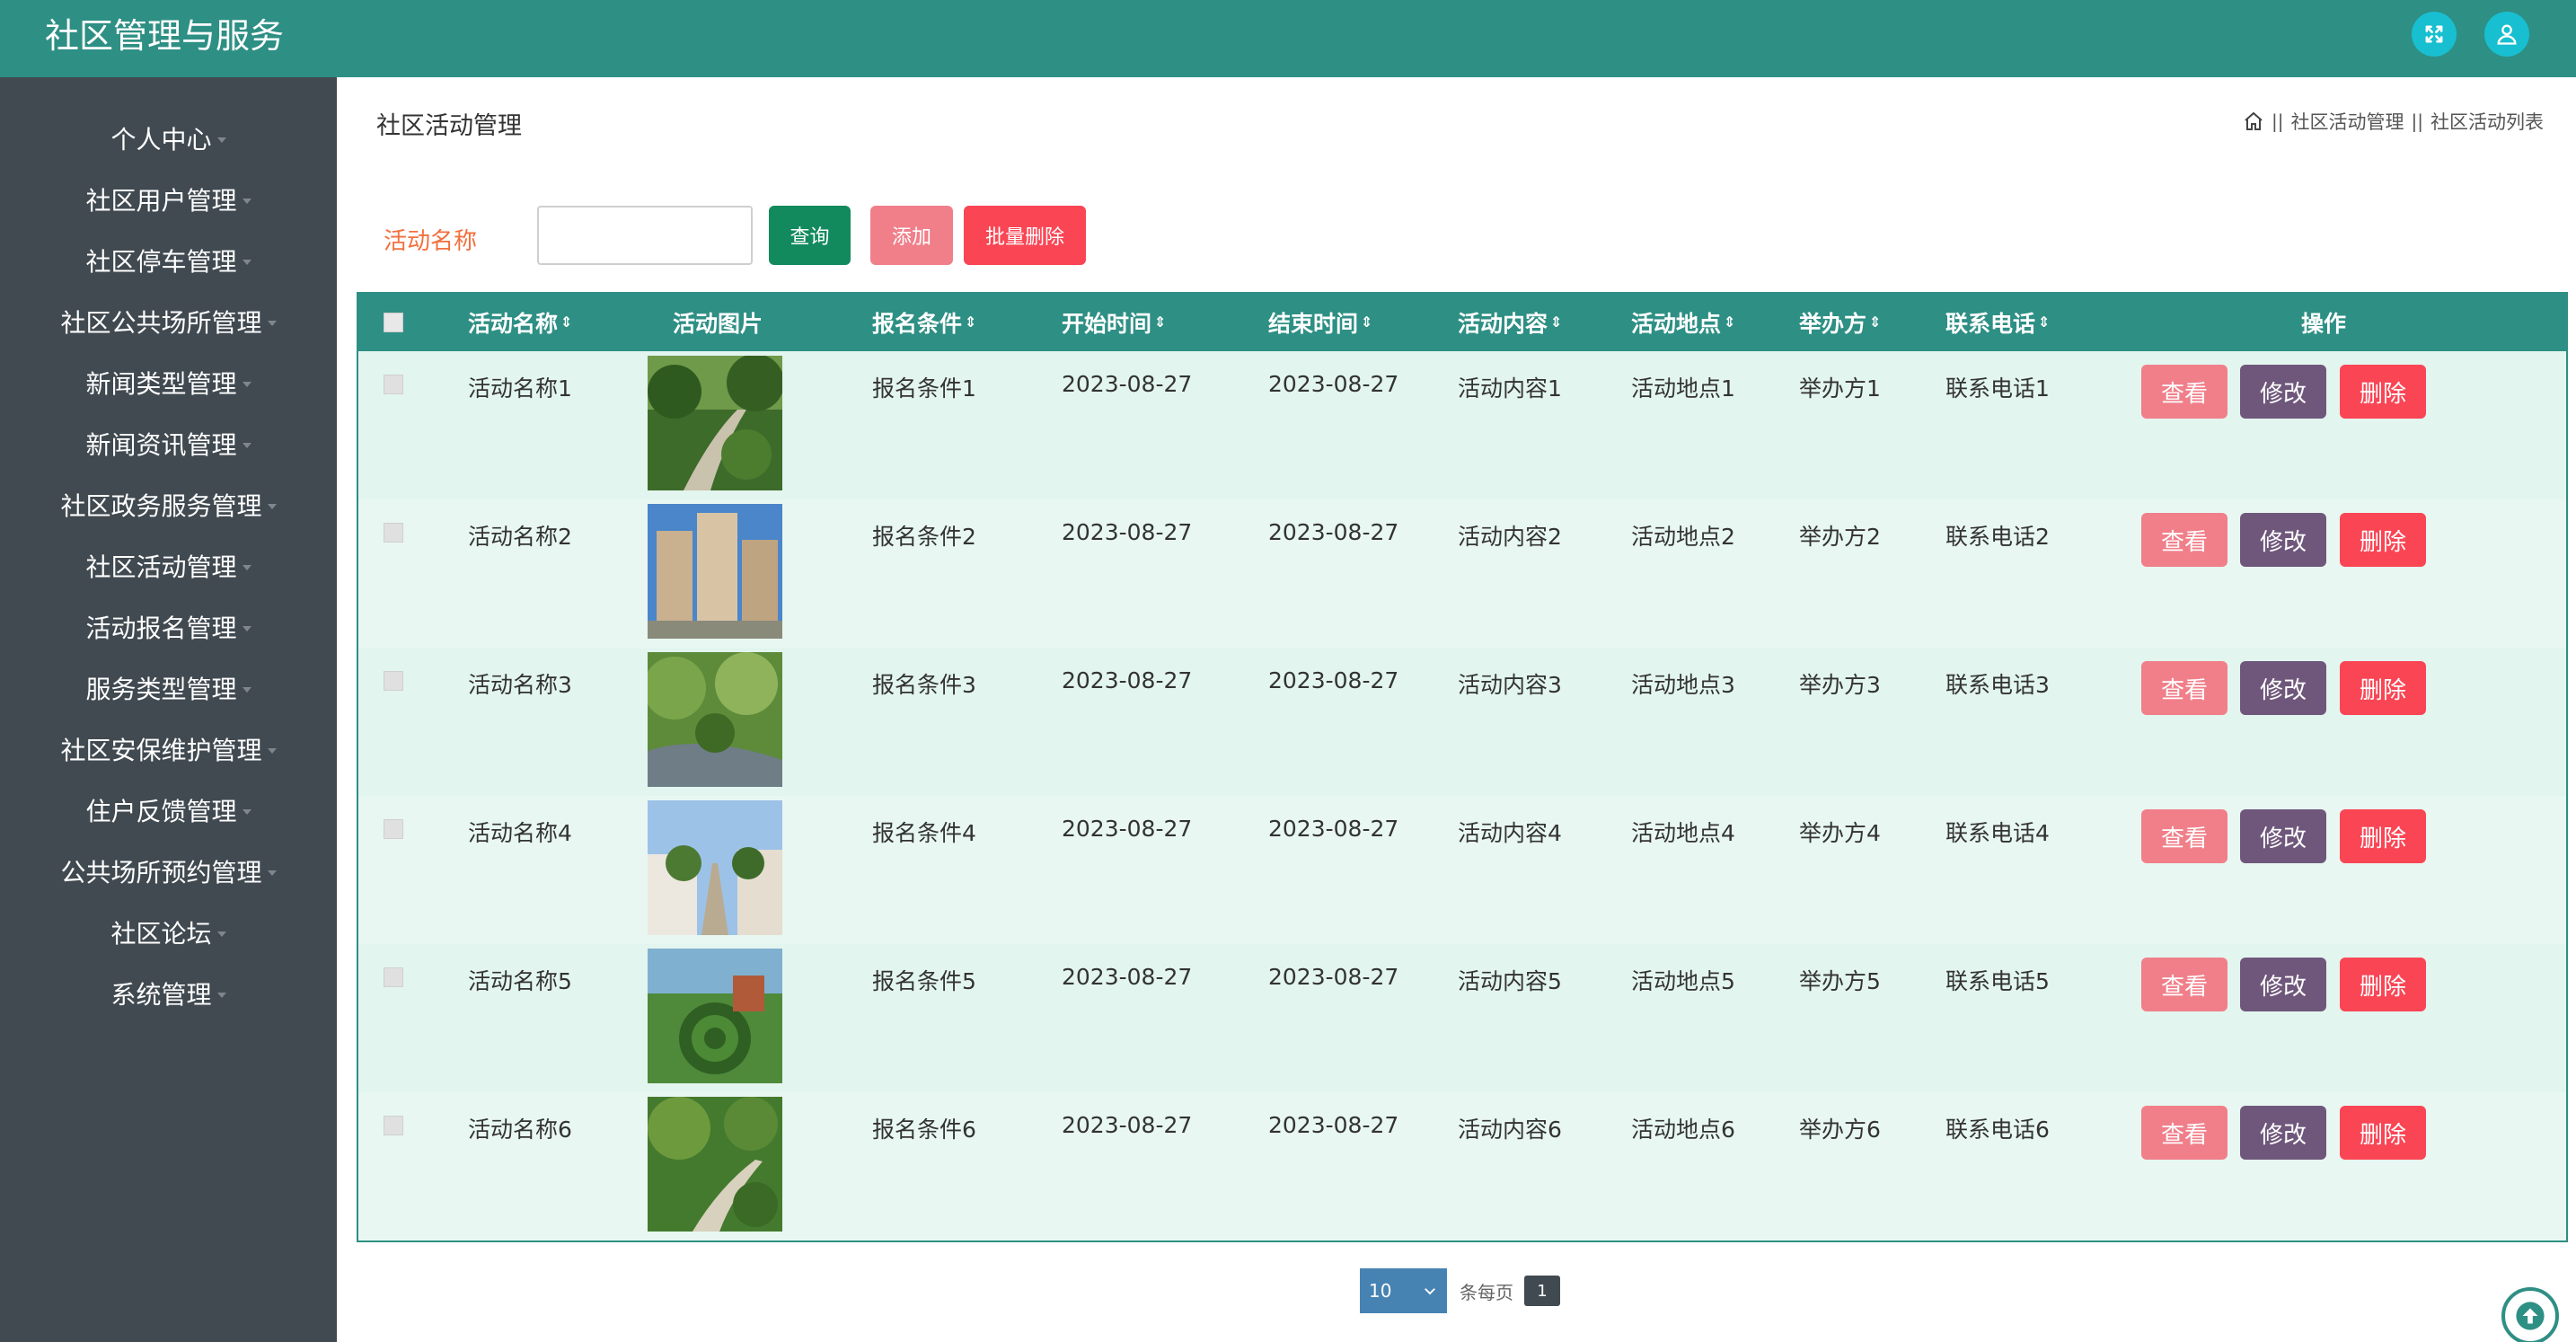  I want to click on cell-name: 活动名称4, so click(520, 833).